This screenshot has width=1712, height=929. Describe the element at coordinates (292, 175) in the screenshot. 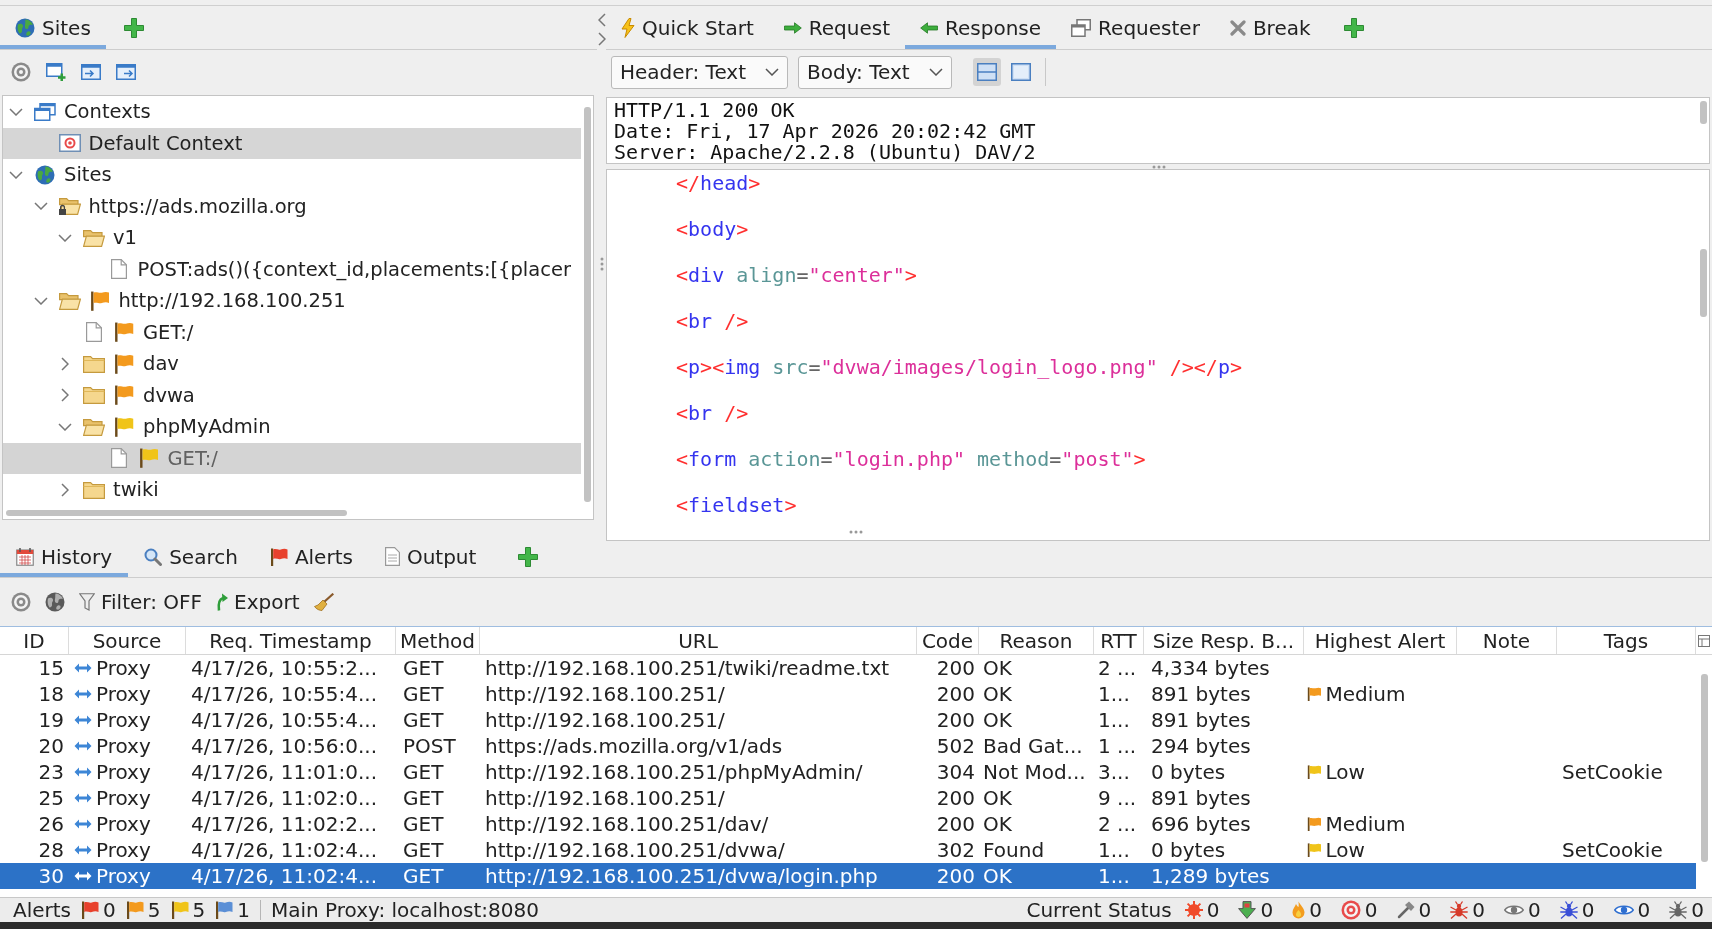

I see `tree-item: Sites` at that location.